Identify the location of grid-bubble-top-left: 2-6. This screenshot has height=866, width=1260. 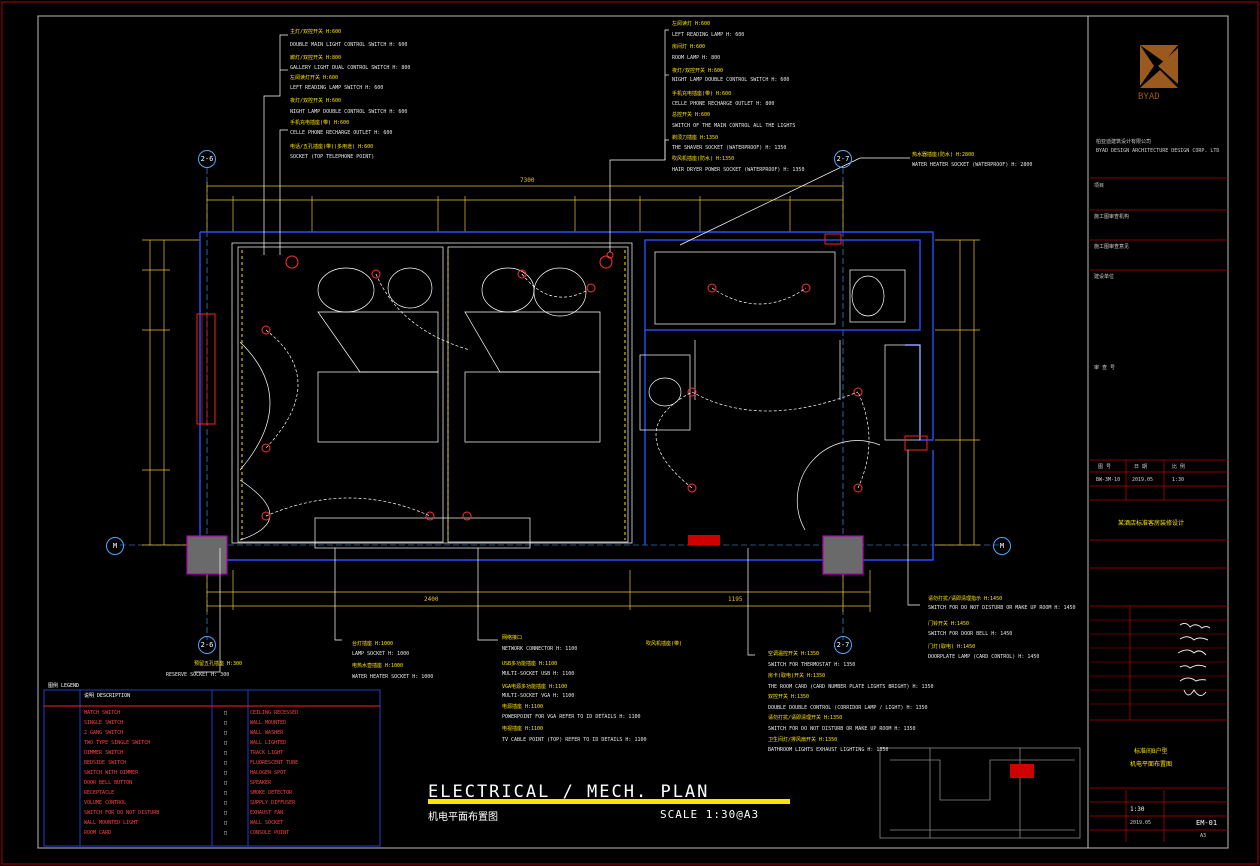
(207, 159).